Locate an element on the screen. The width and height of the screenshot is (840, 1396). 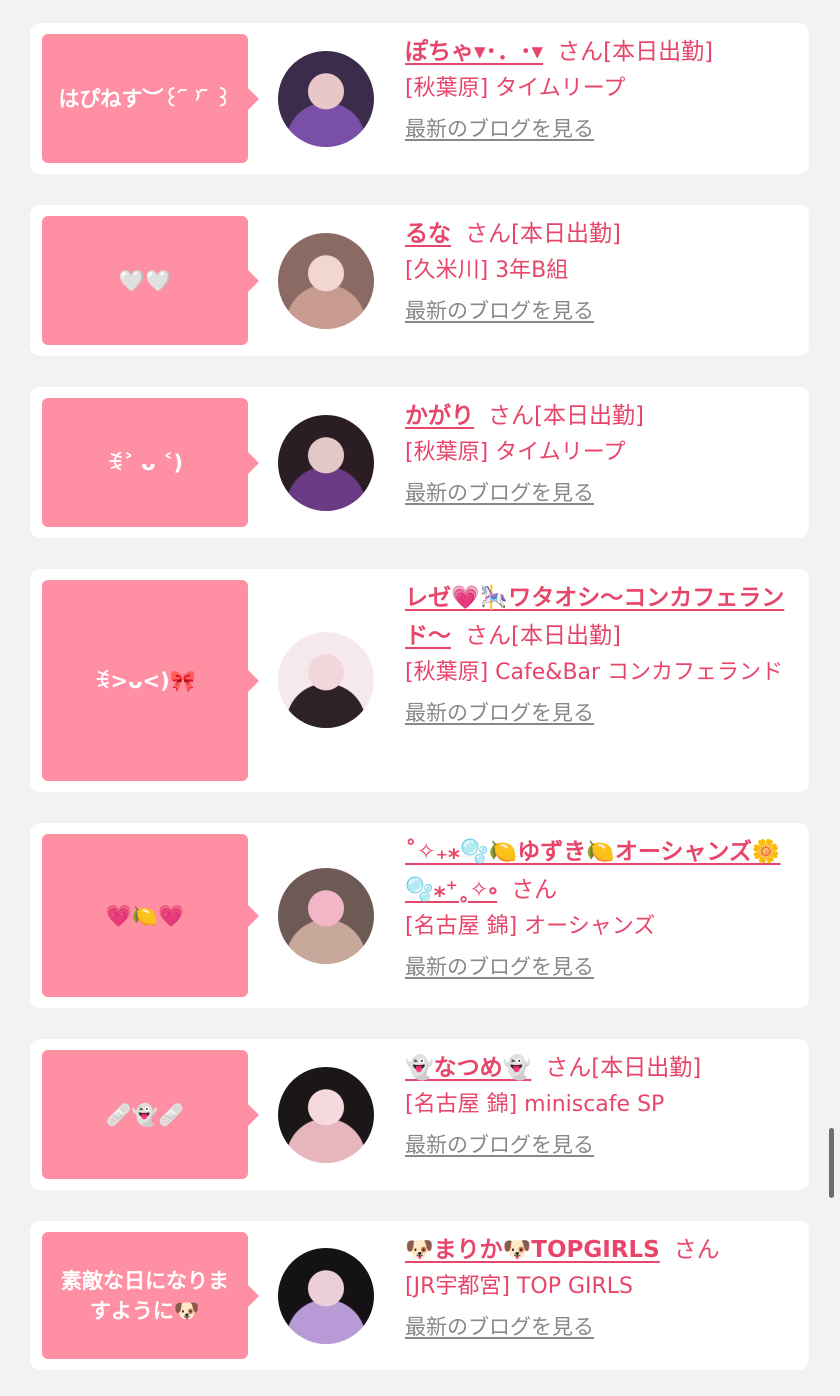
name-line: かがり さん[本日出勤] is located at coordinates (600, 416).